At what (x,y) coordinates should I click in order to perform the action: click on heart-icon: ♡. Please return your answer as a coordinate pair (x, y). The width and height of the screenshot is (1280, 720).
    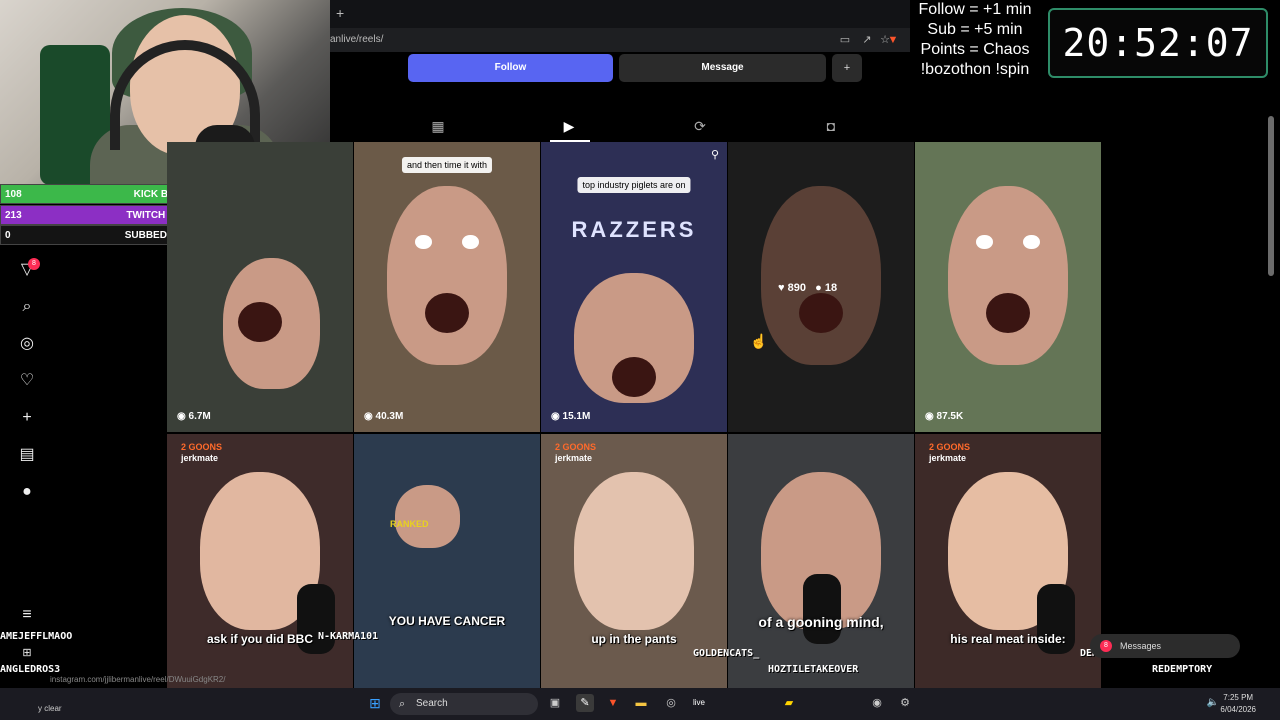
    Looking at the image, I should click on (27, 381).